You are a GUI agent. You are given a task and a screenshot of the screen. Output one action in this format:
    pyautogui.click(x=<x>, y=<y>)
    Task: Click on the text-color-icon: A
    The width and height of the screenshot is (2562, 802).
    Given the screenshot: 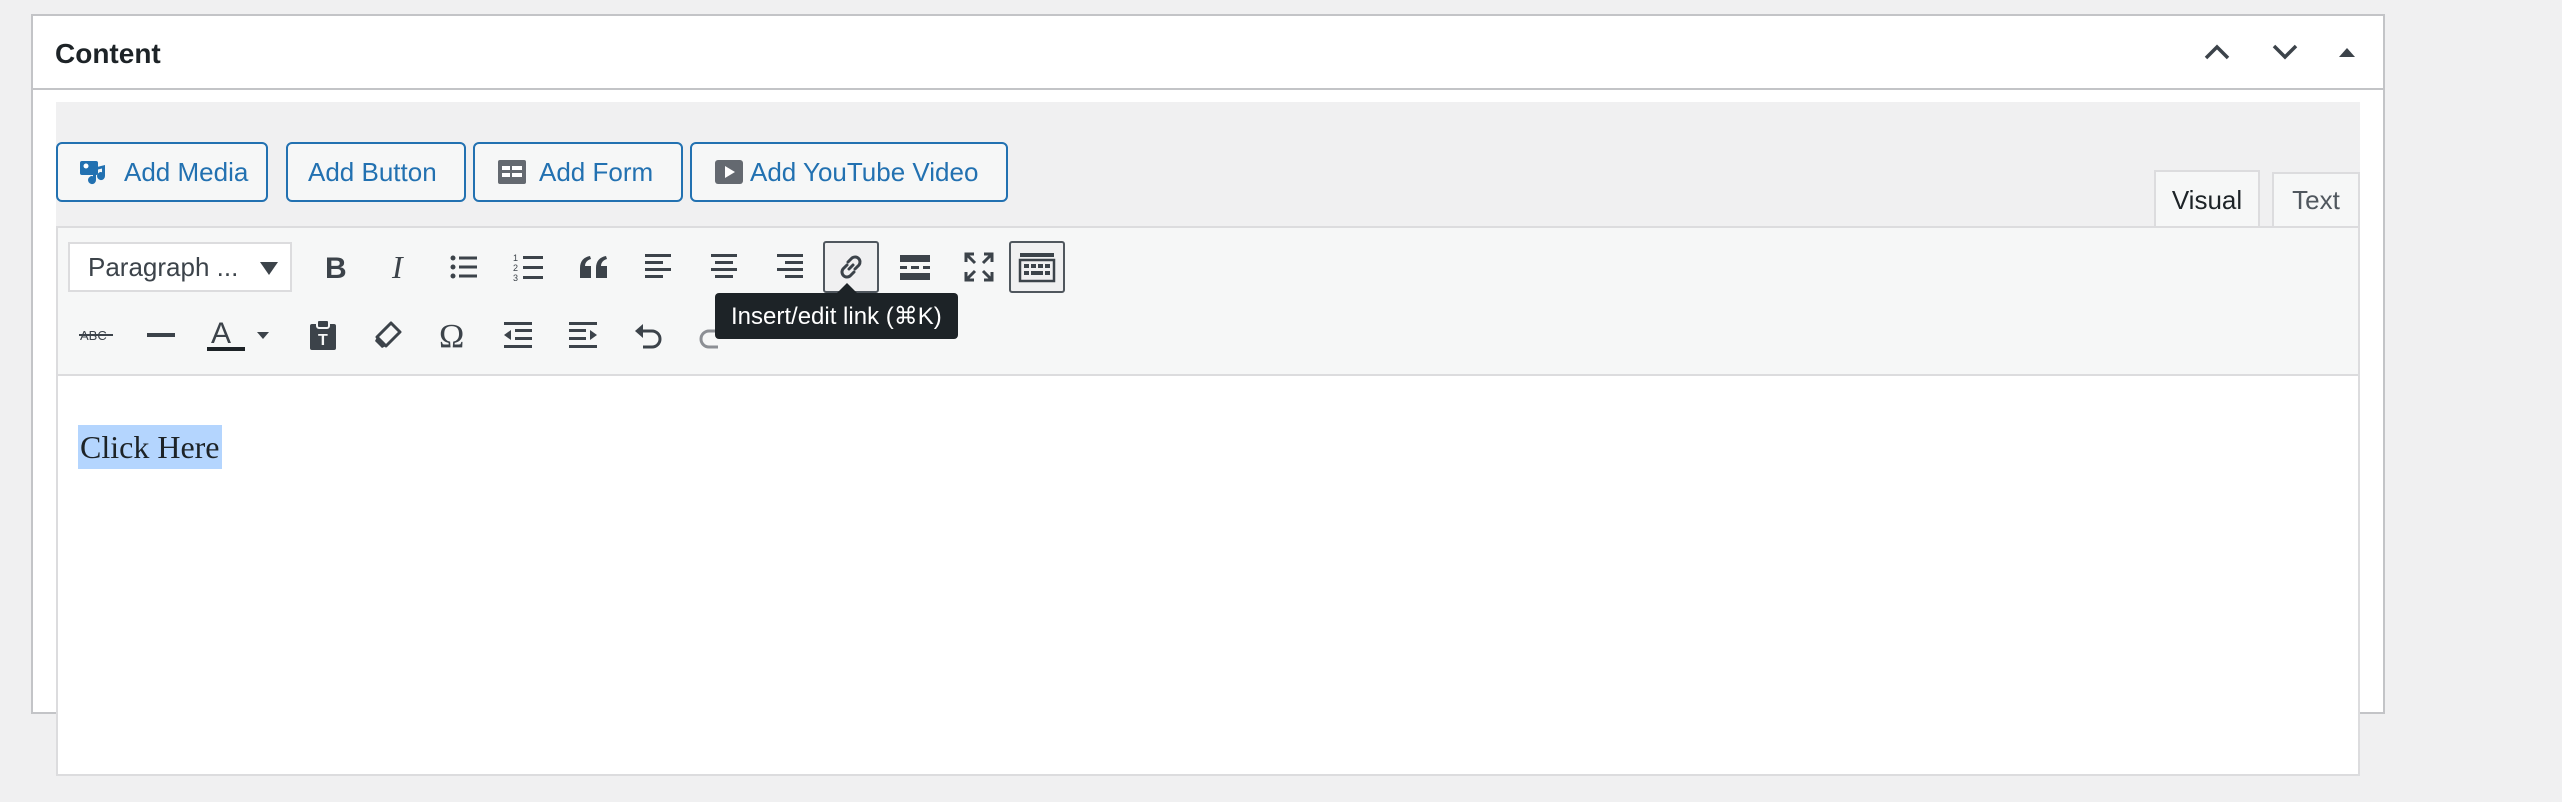 What is the action you would take?
    pyautogui.click(x=238, y=335)
    